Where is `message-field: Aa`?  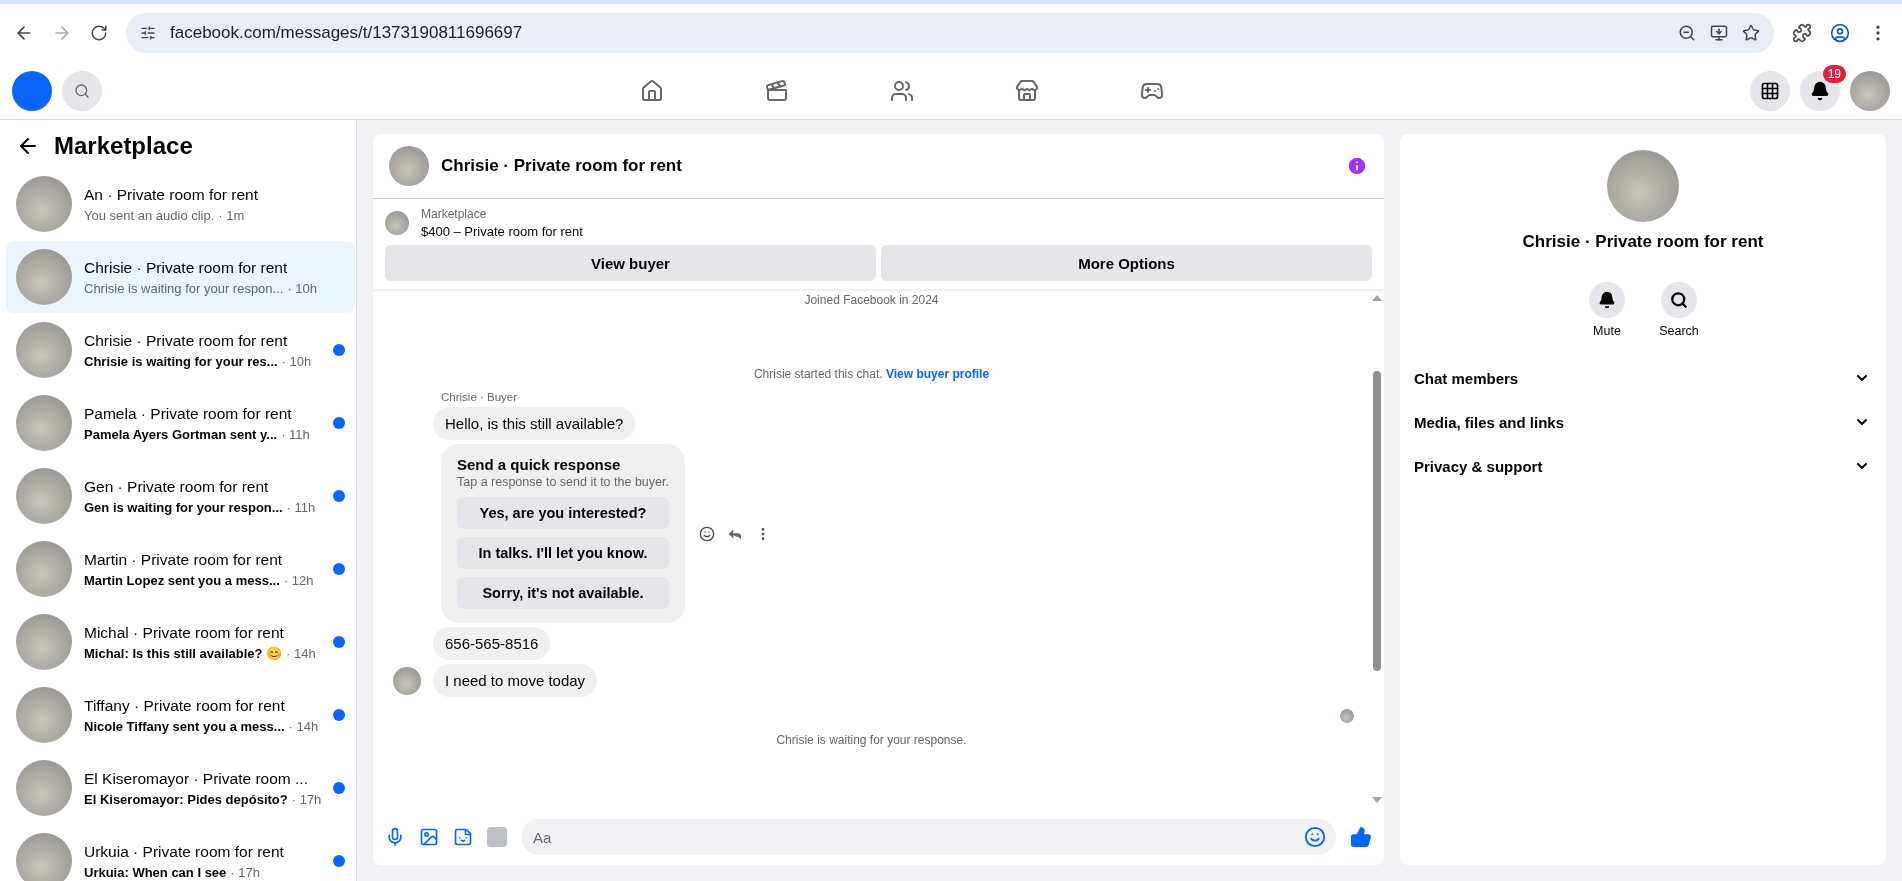 message-field: Aa is located at coordinates (928, 837).